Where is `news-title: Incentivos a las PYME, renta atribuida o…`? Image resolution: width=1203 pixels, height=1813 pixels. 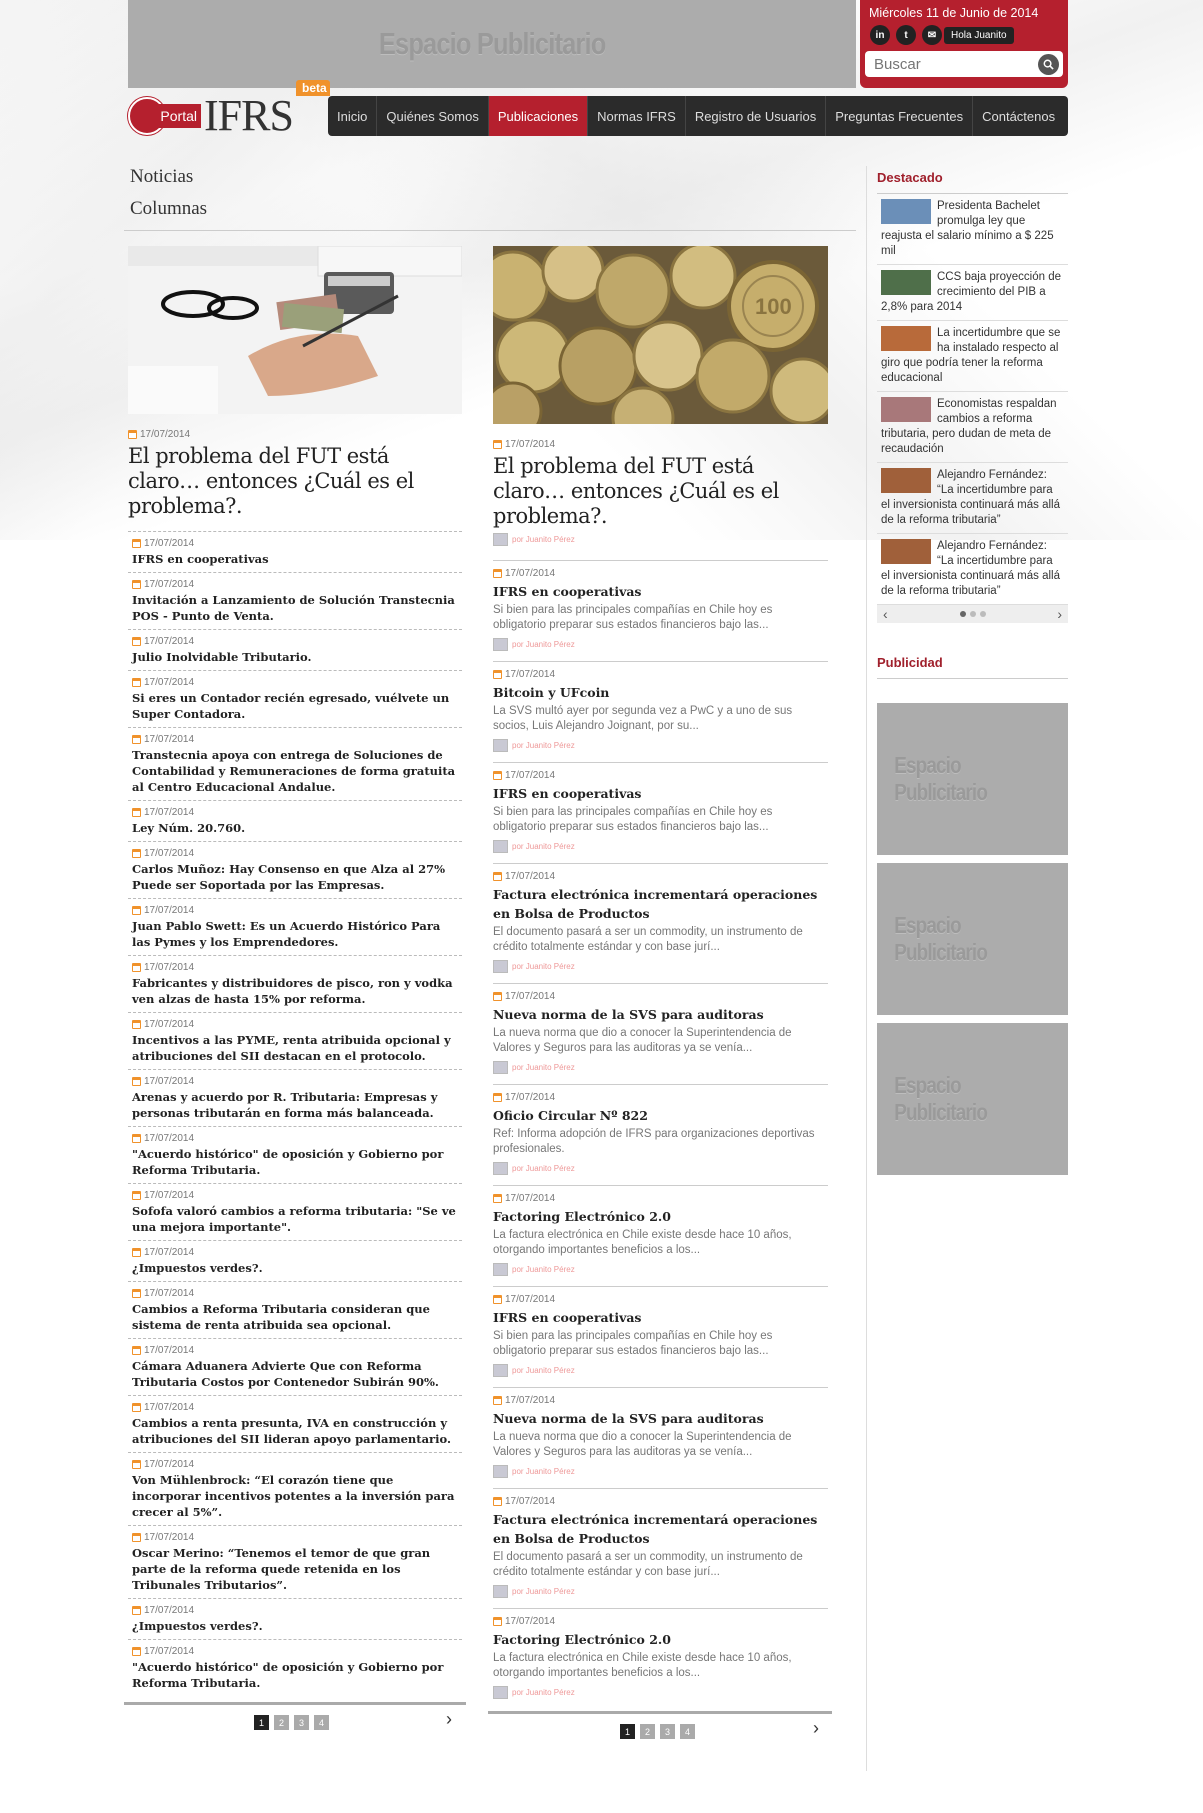 news-title: Incentivos a las PYME, renta atribuida o… is located at coordinates (295, 1048).